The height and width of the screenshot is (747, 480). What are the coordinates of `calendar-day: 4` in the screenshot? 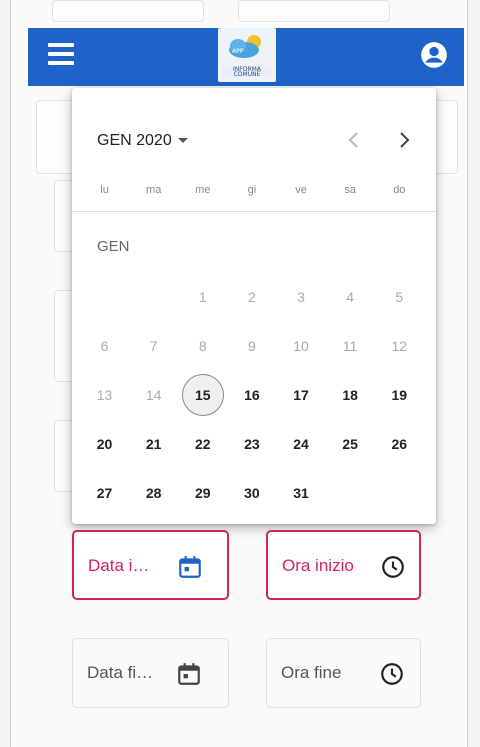 It's located at (350, 296).